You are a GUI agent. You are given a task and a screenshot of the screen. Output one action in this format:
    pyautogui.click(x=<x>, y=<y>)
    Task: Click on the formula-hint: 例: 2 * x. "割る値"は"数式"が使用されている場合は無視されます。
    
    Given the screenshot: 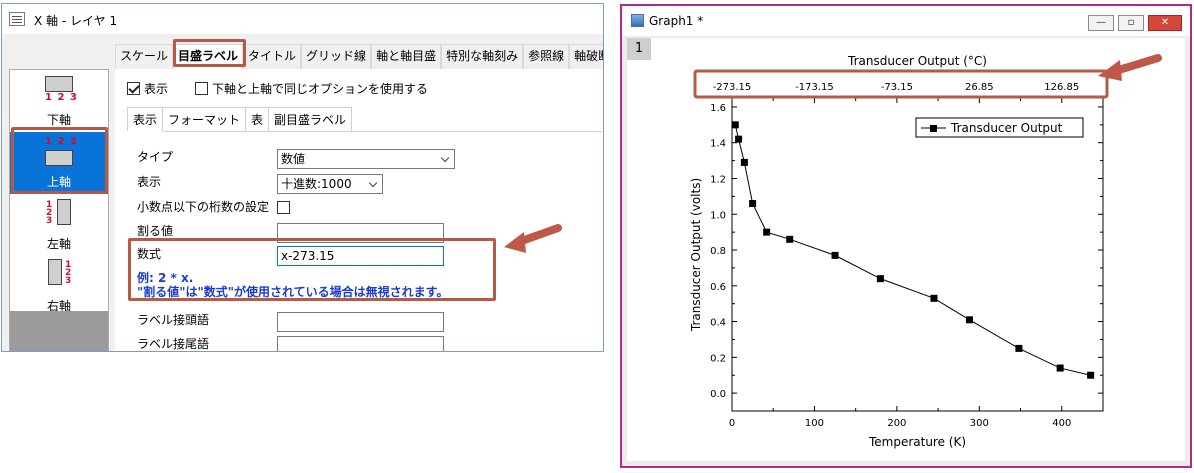 What is the action you would take?
    pyautogui.click(x=293, y=285)
    